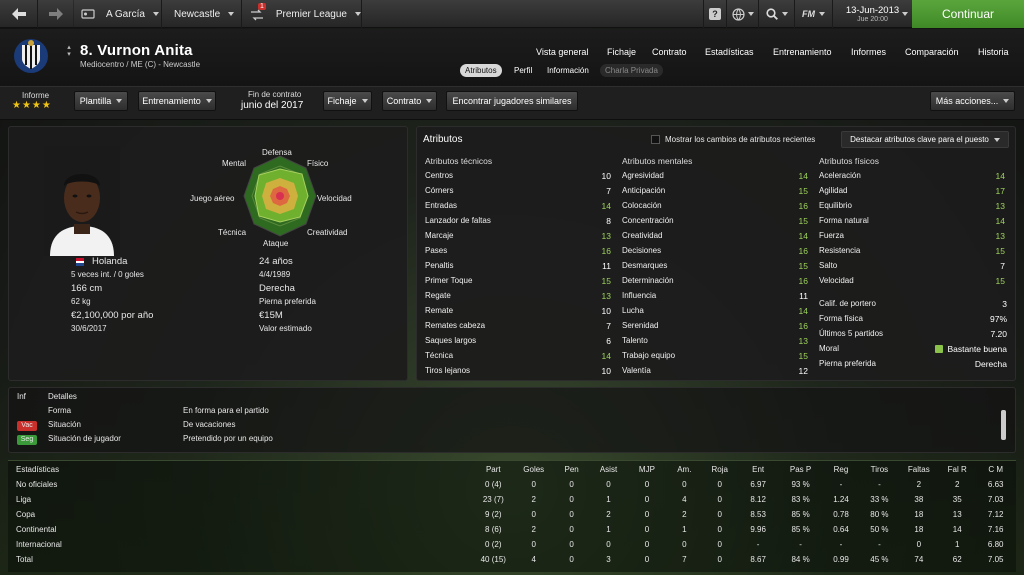 The width and height of the screenshot is (1024, 575). What do you see at coordinates (1002, 265) in the screenshot?
I see `attribute-value: 7` at bounding box center [1002, 265].